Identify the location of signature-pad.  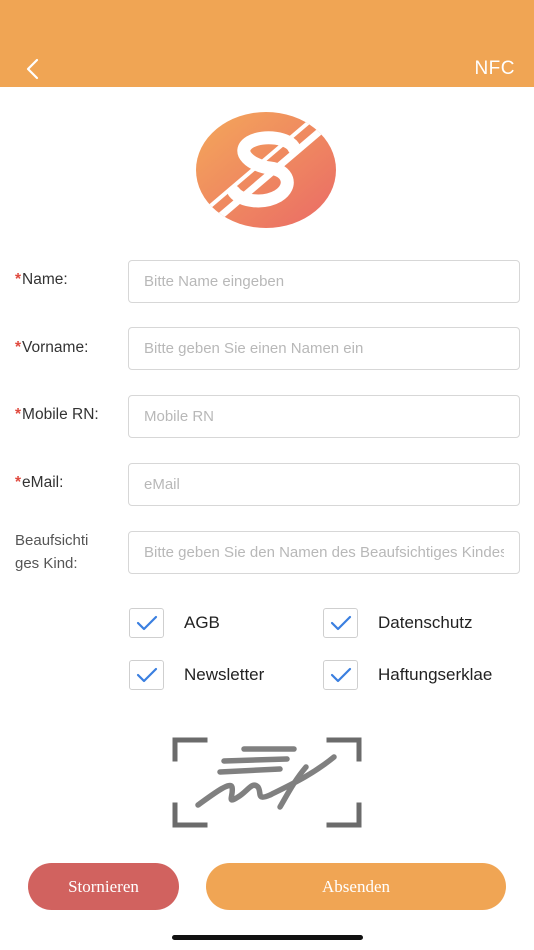
(267, 783).